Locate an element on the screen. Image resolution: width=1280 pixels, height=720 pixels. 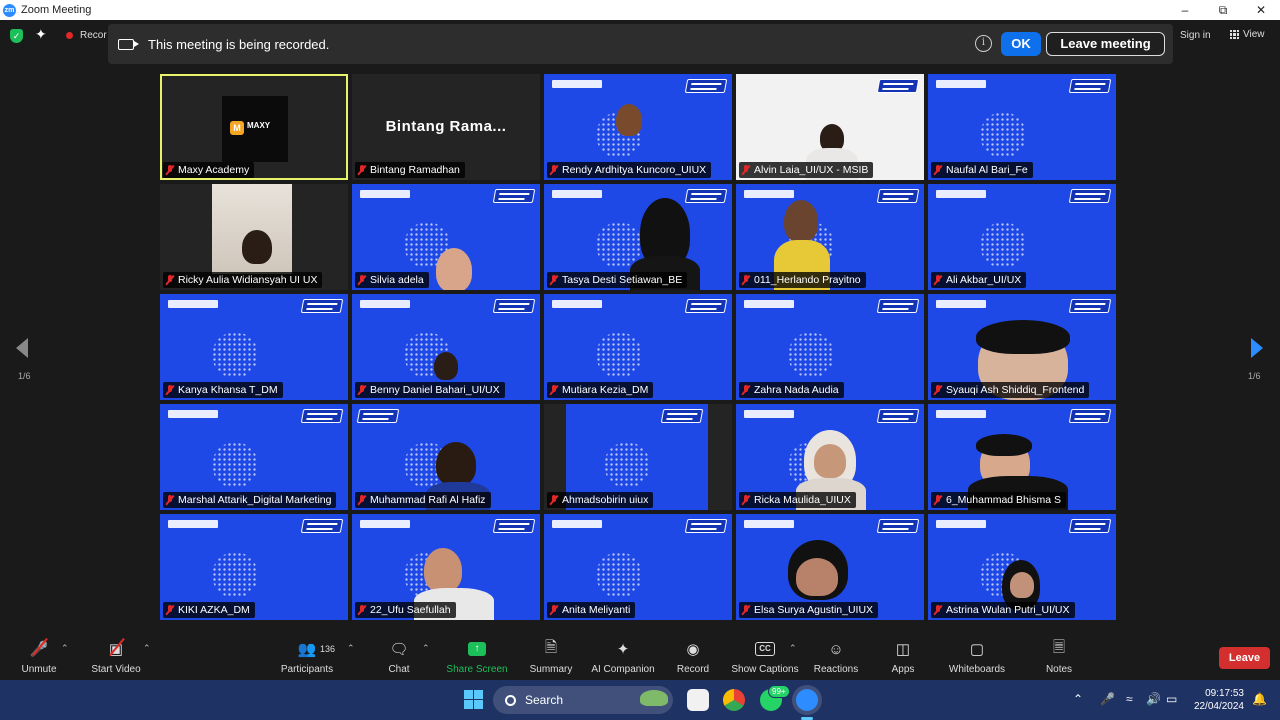
recording-label: Recor is located at coordinates (93, 35).